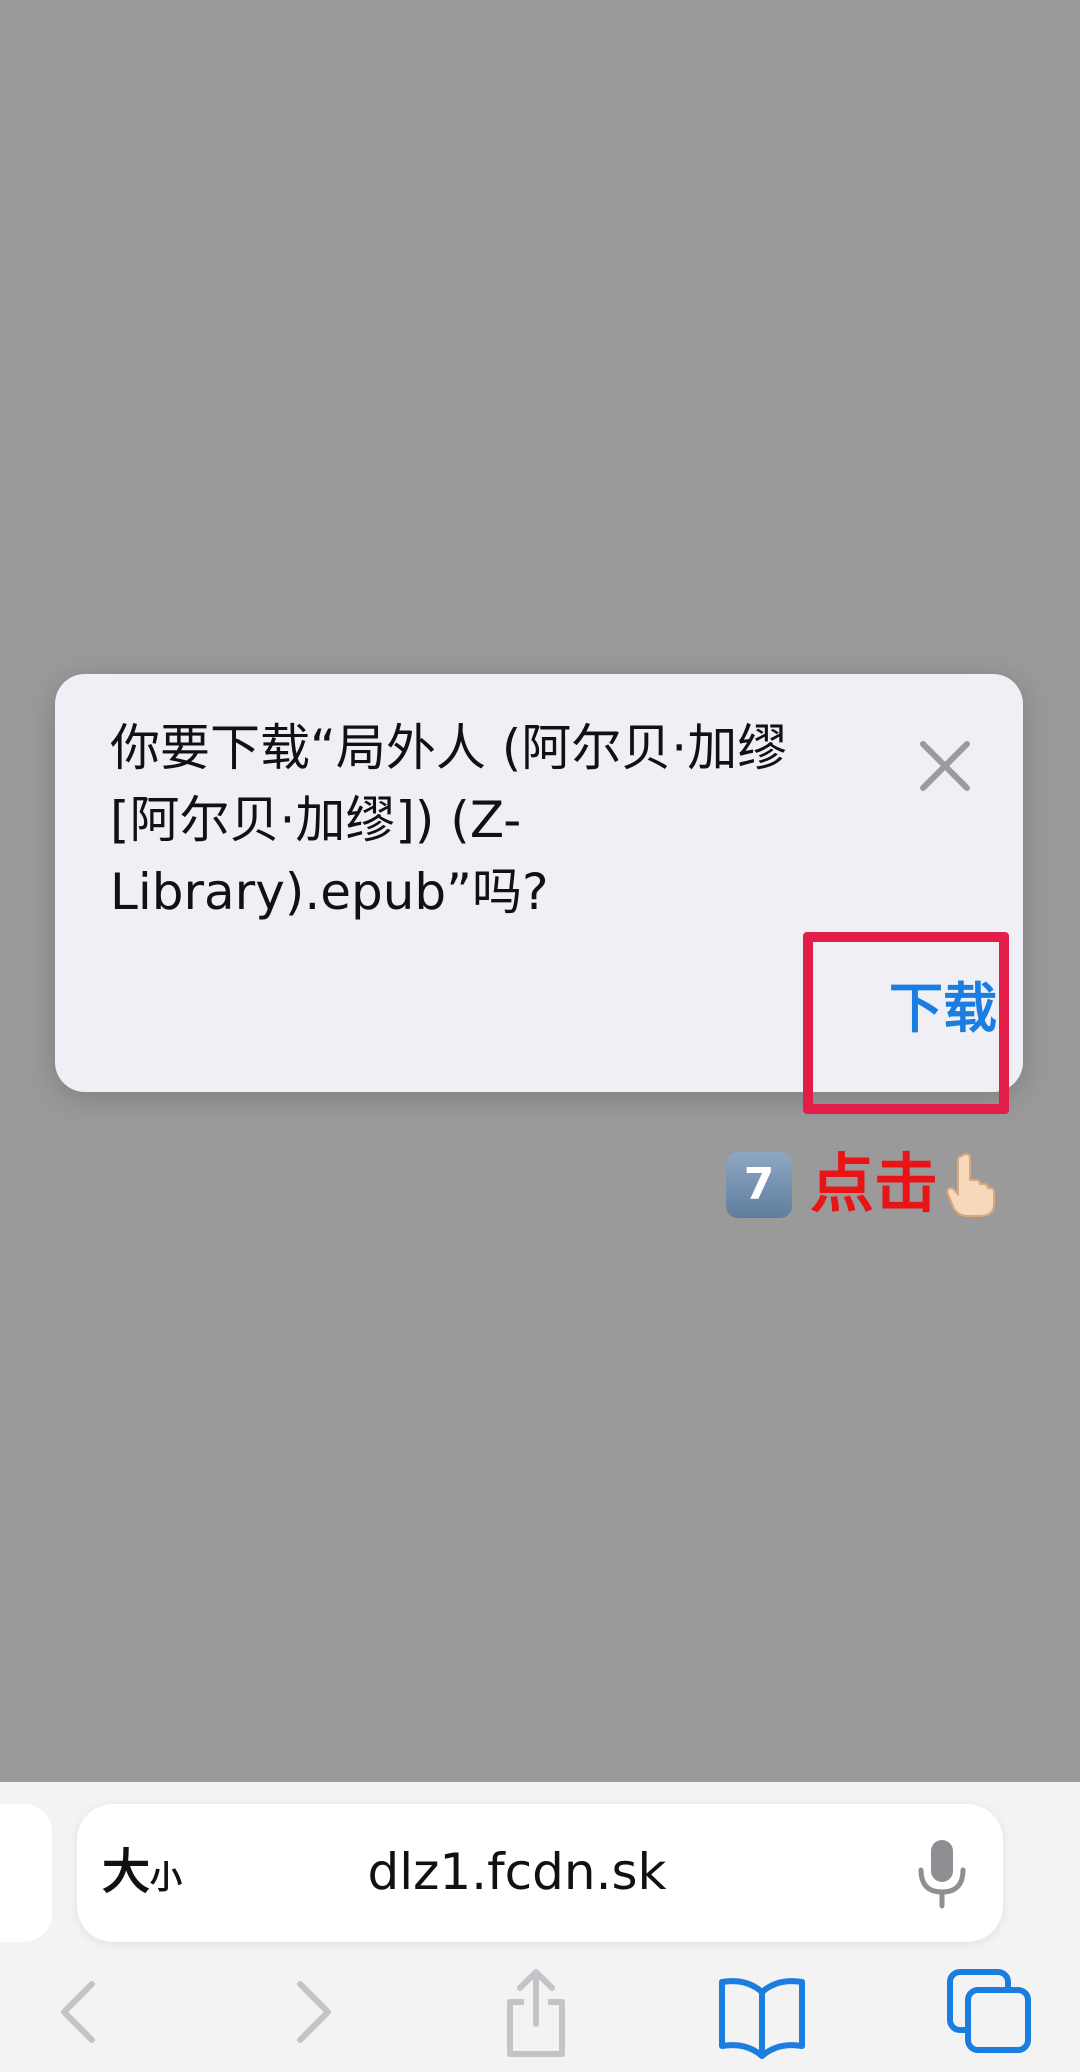  I want to click on step-annotation: 7 点击, so click(862, 1185).